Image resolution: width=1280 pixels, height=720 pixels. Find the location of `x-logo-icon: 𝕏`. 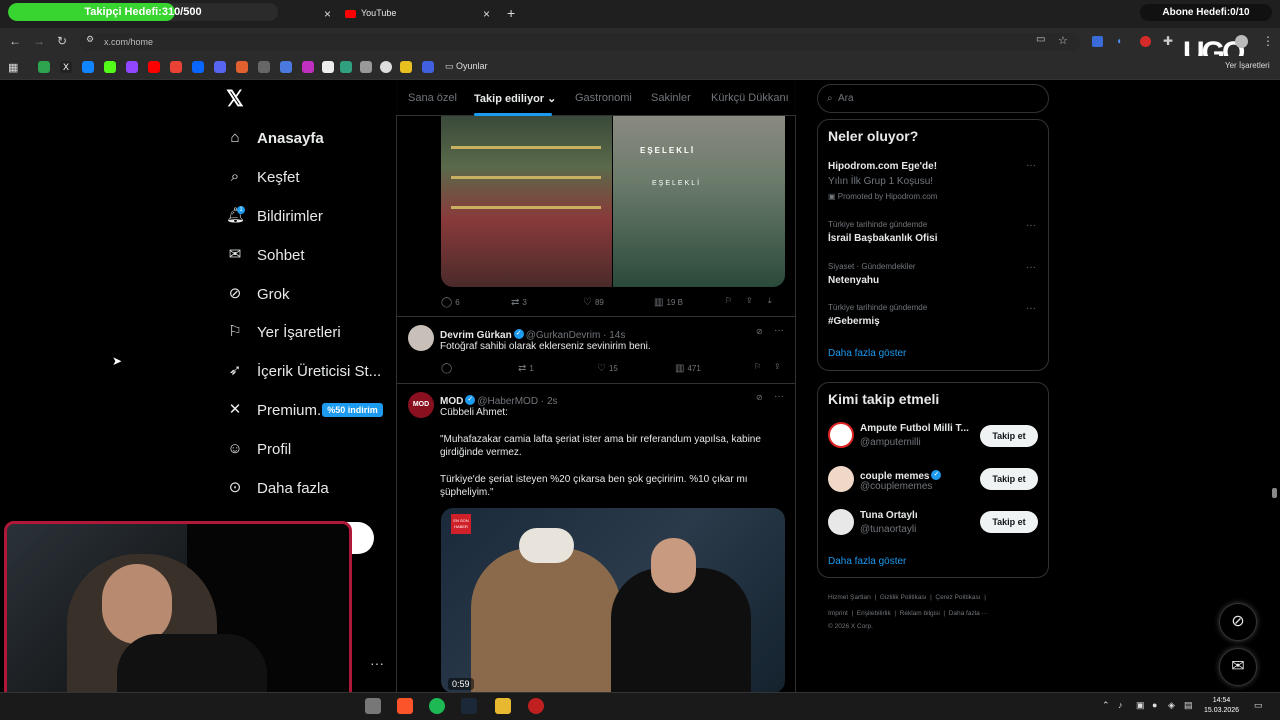

x-logo-icon: 𝕏 is located at coordinates (235, 99).